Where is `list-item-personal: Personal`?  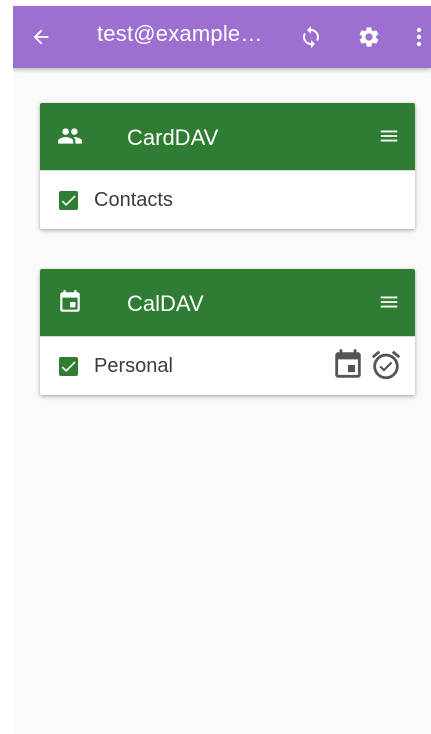
list-item-personal: Personal is located at coordinates (227, 365).